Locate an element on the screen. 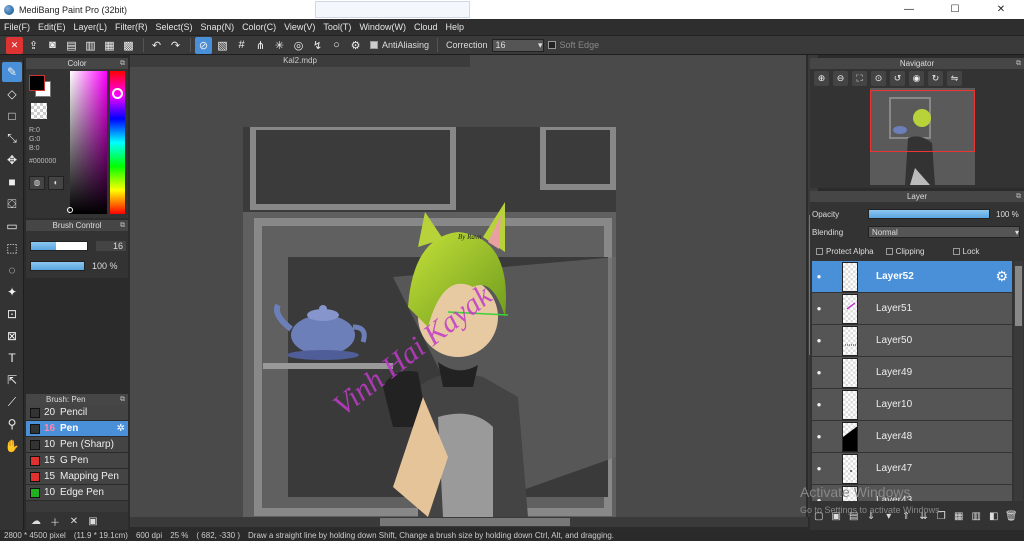 The image size is (1024, 541). protect-alpha-checkbox is located at coordinates (819, 251).